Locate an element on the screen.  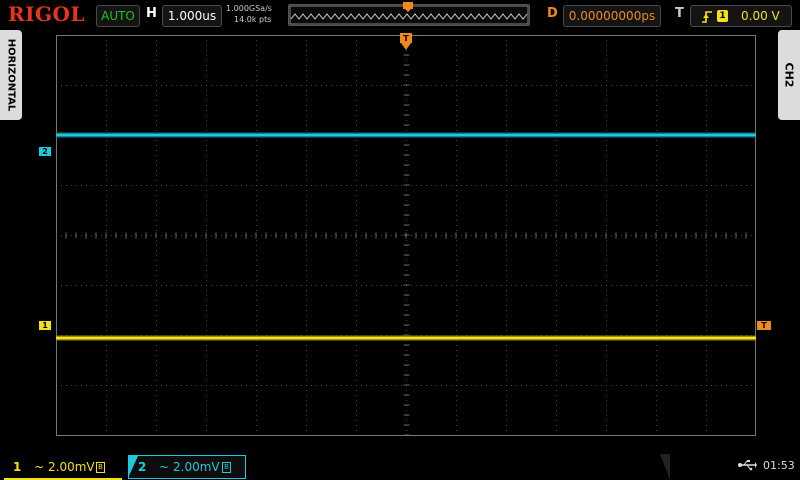
brand-logo: RIGOL is located at coordinates (47, 14).